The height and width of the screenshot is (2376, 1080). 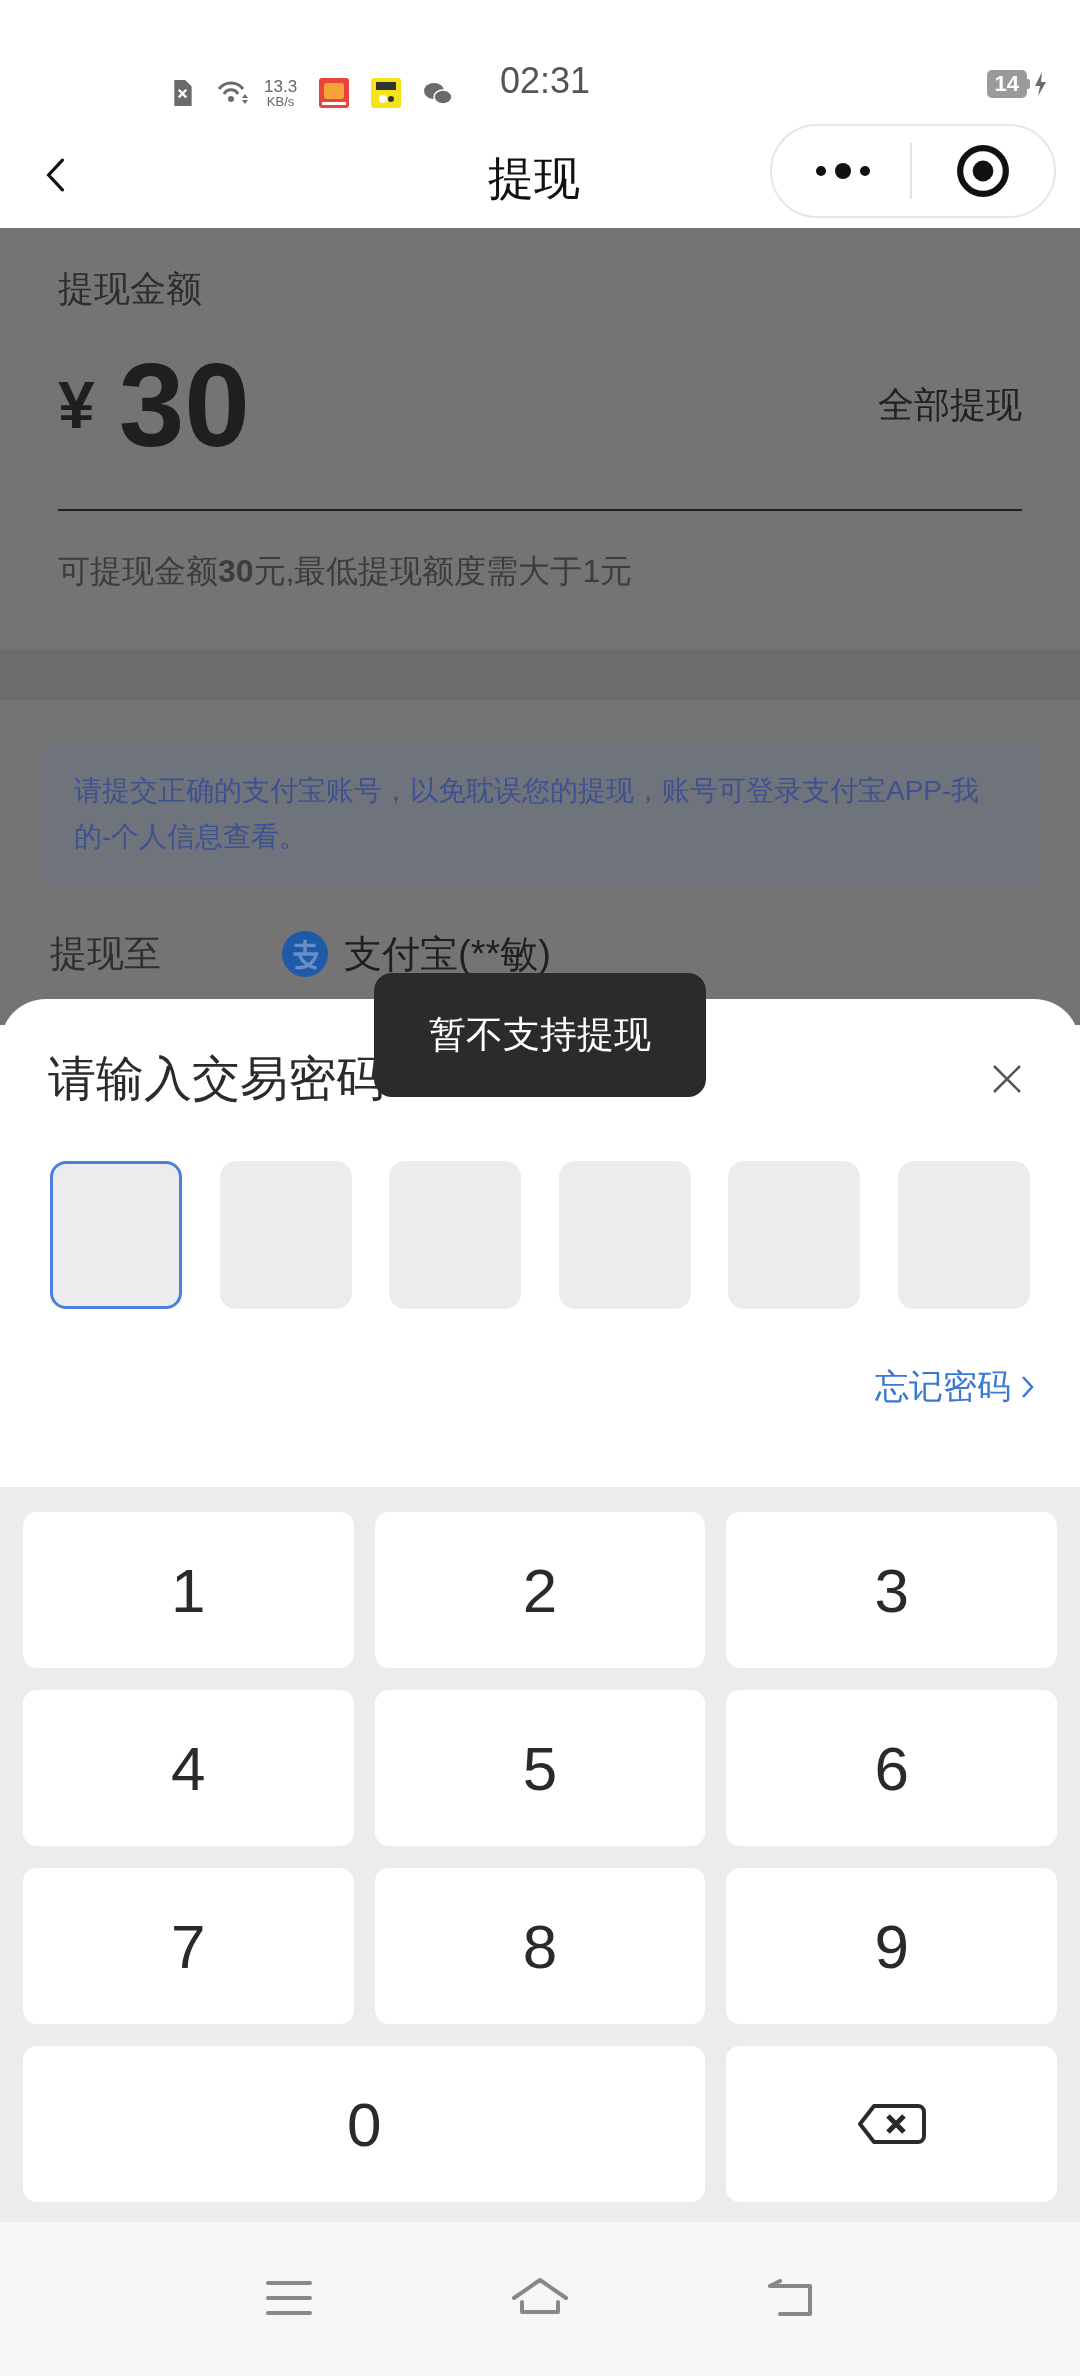 I want to click on page-title: 提现, so click(x=534, y=178).